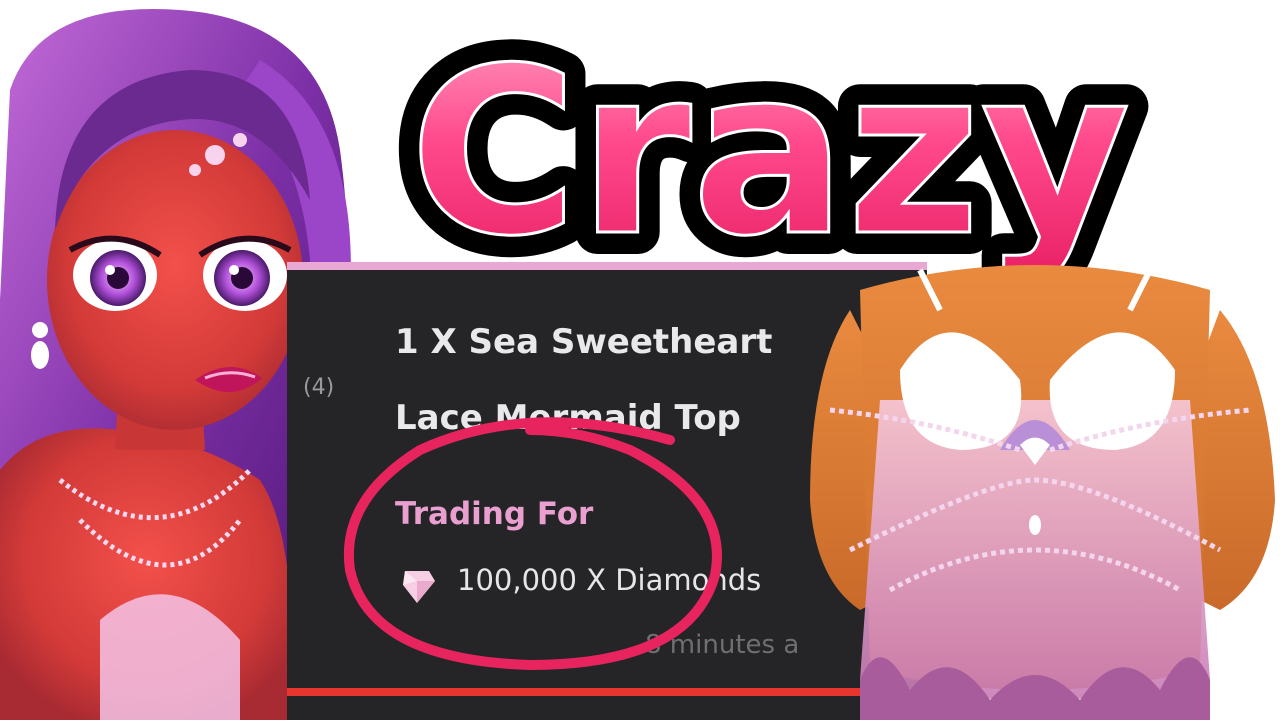 This screenshot has height=720, width=1280. I want to click on item-name-line-2: Lace Mermaid Top, so click(568, 418).